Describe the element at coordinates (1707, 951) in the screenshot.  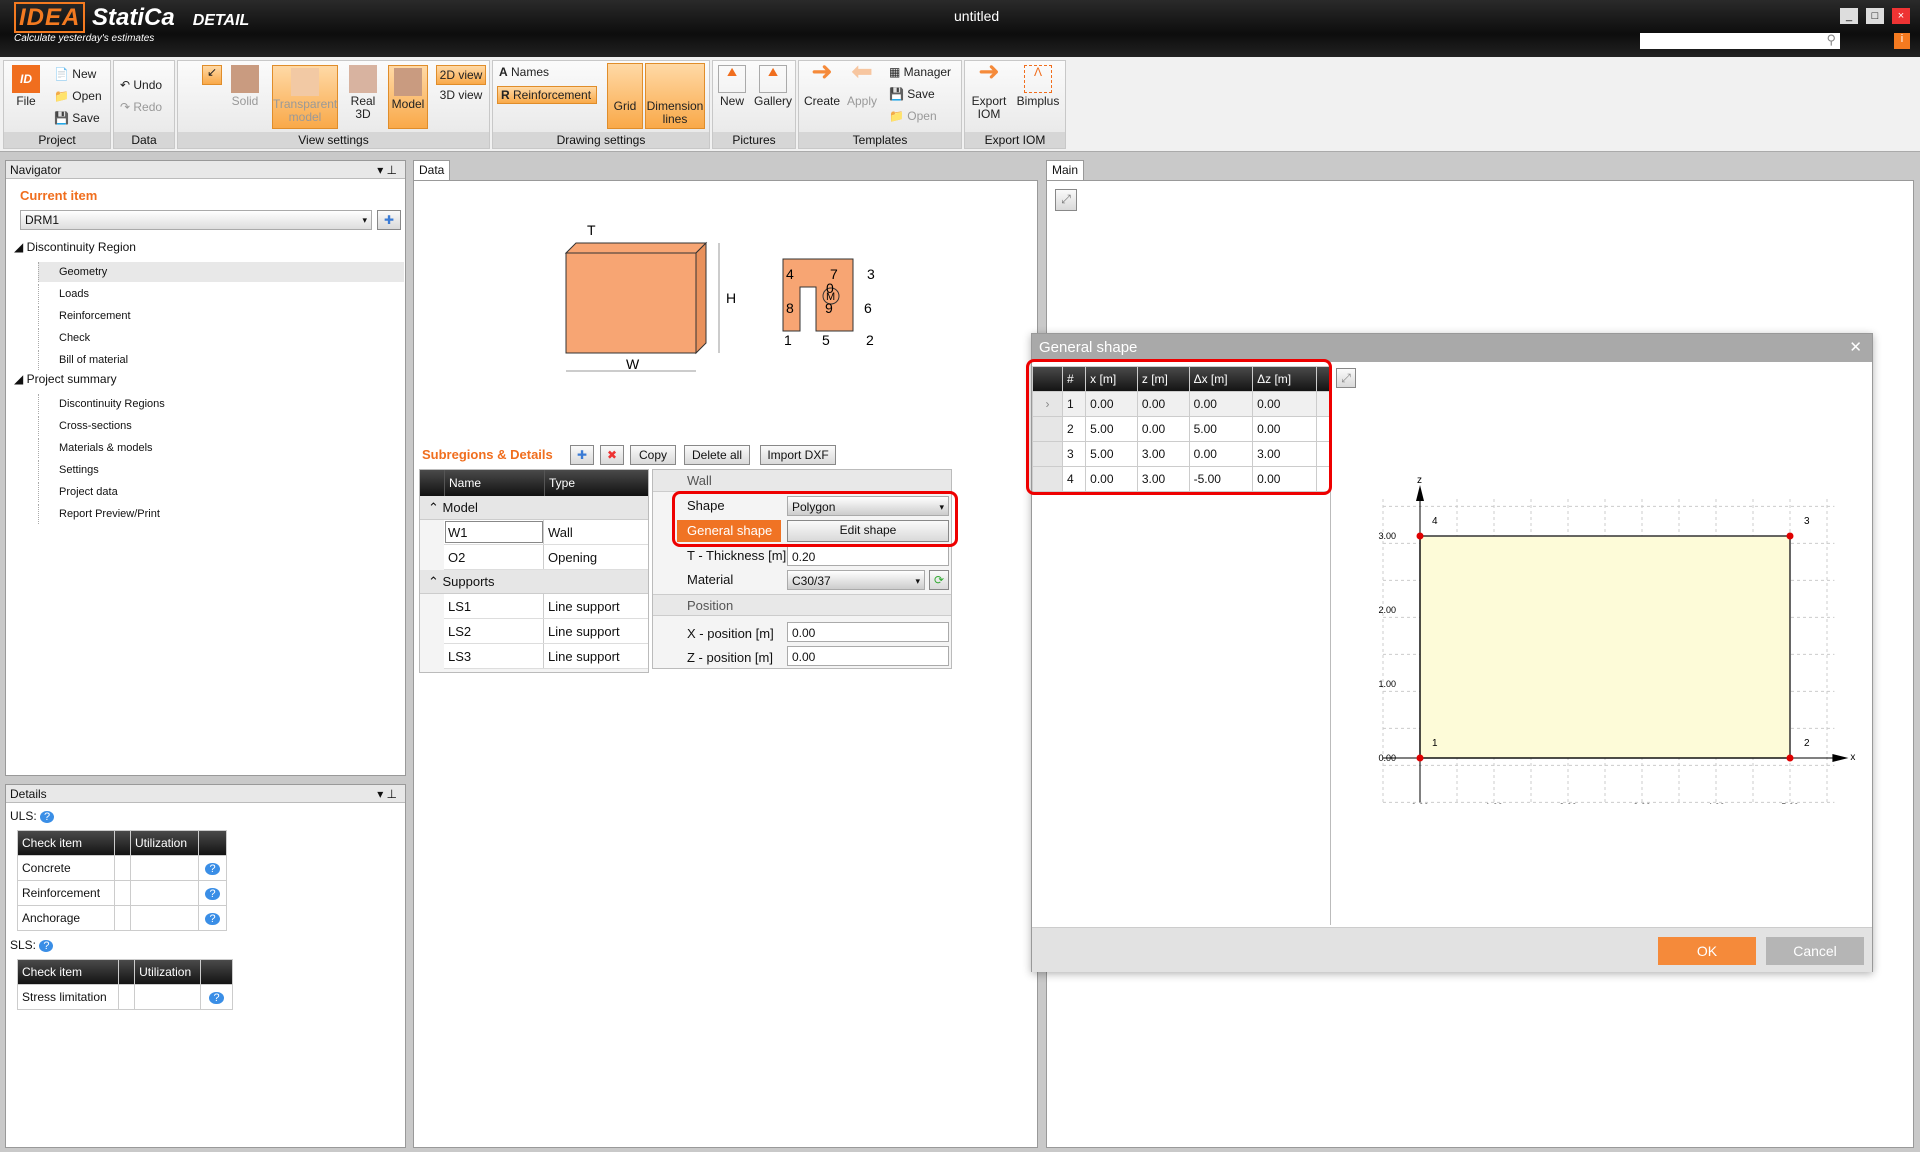
I see `ok-button: OK` at that location.